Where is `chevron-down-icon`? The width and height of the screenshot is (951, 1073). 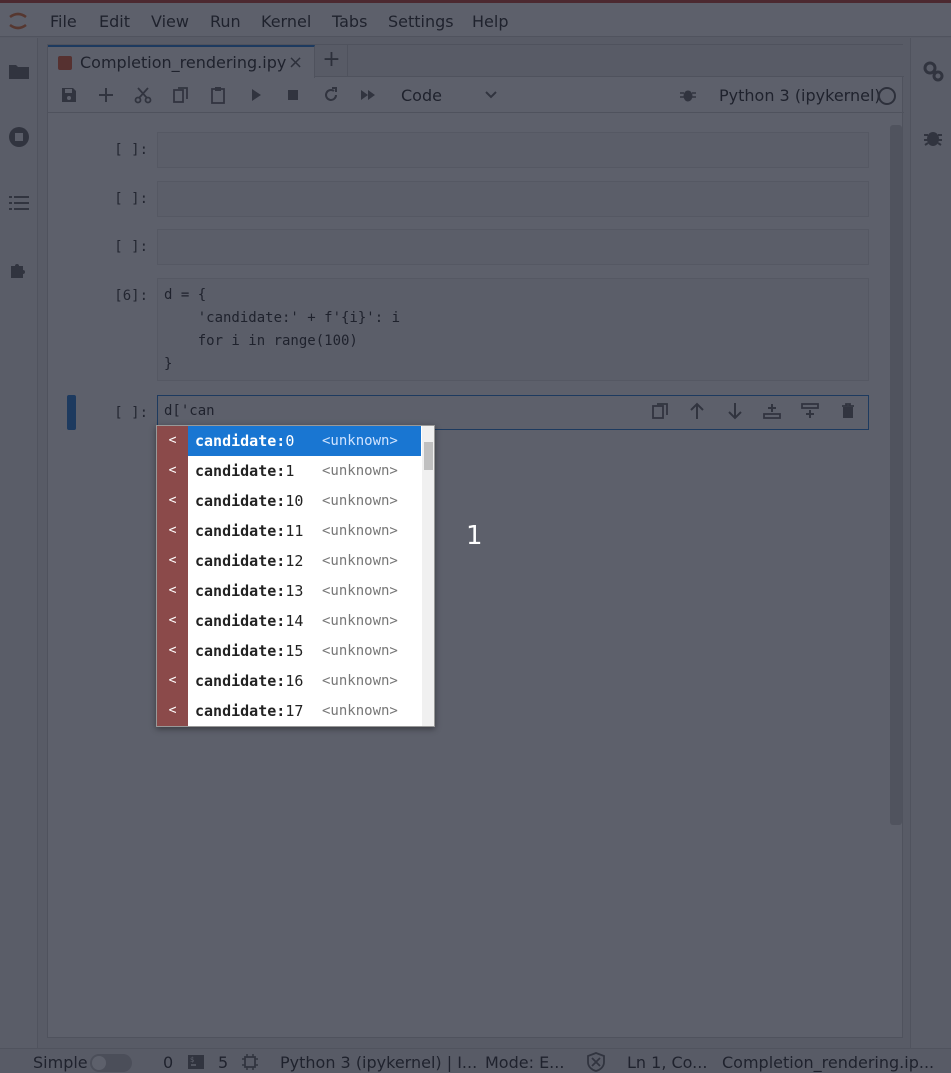
chevron-down-icon is located at coordinates (491, 95).